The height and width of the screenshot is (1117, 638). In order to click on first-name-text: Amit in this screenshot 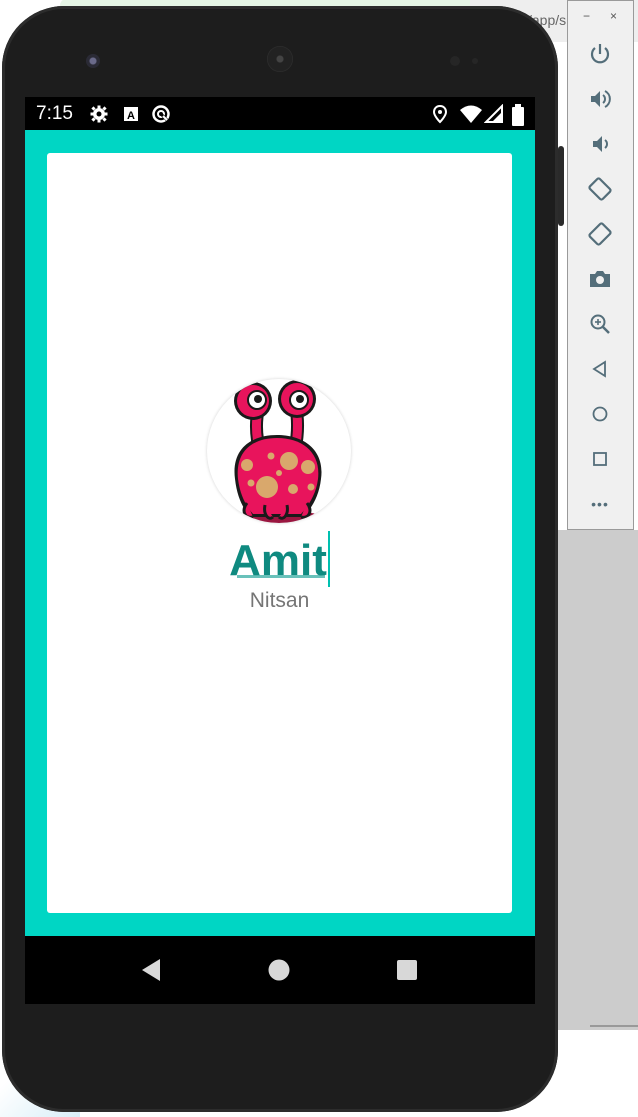, I will do `click(278, 560)`.